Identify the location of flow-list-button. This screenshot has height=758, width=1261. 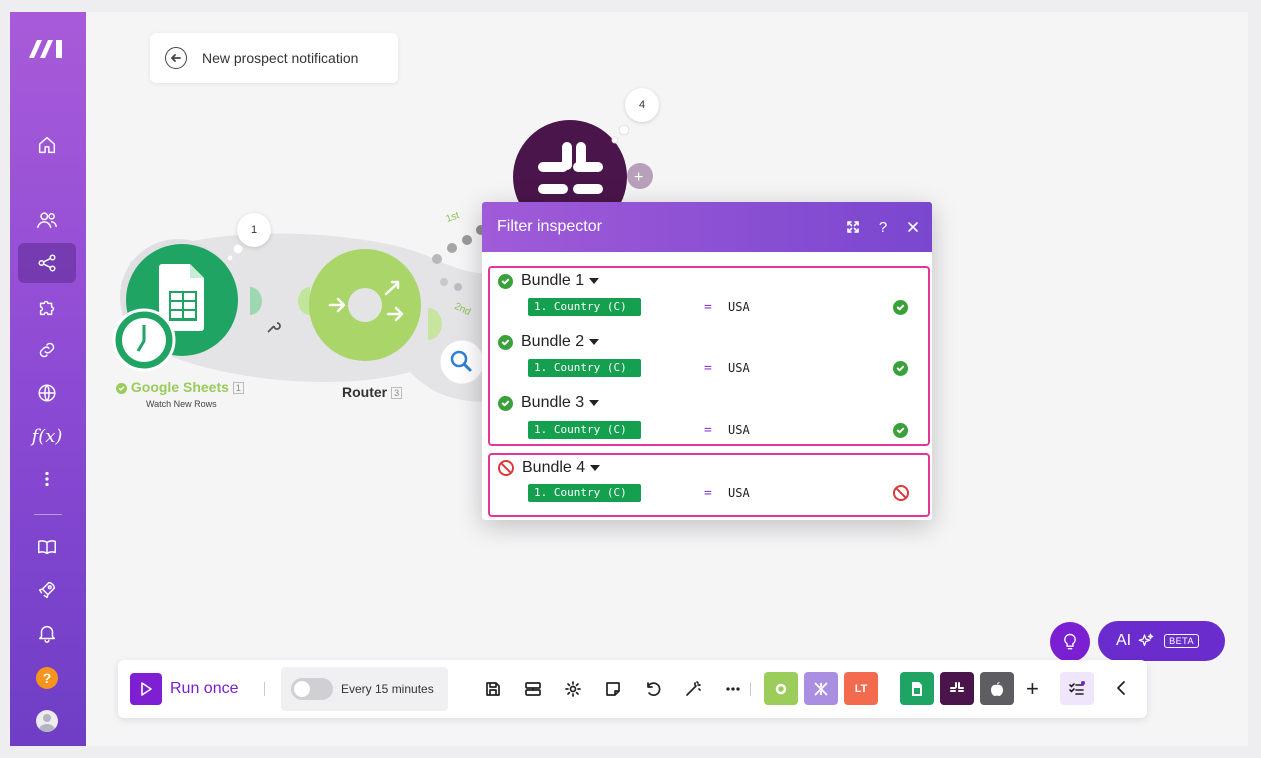
(1077, 688).